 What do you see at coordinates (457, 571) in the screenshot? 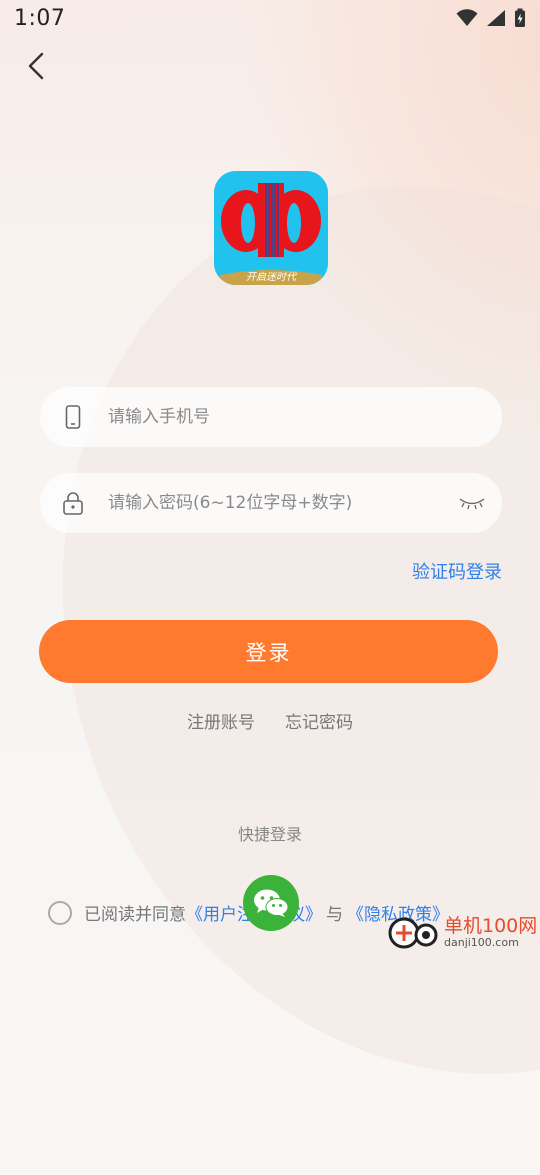
I see `code-login-link: 验证码登录` at bounding box center [457, 571].